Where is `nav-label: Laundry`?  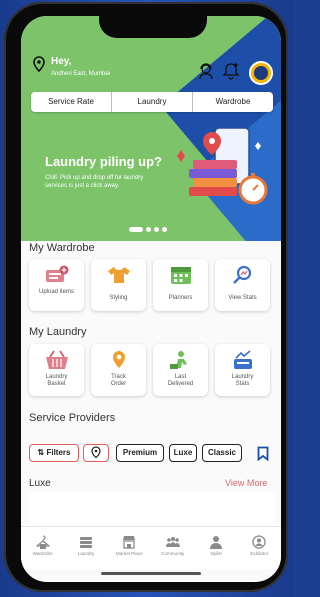
nav-label: Laundry is located at coordinates (86, 553).